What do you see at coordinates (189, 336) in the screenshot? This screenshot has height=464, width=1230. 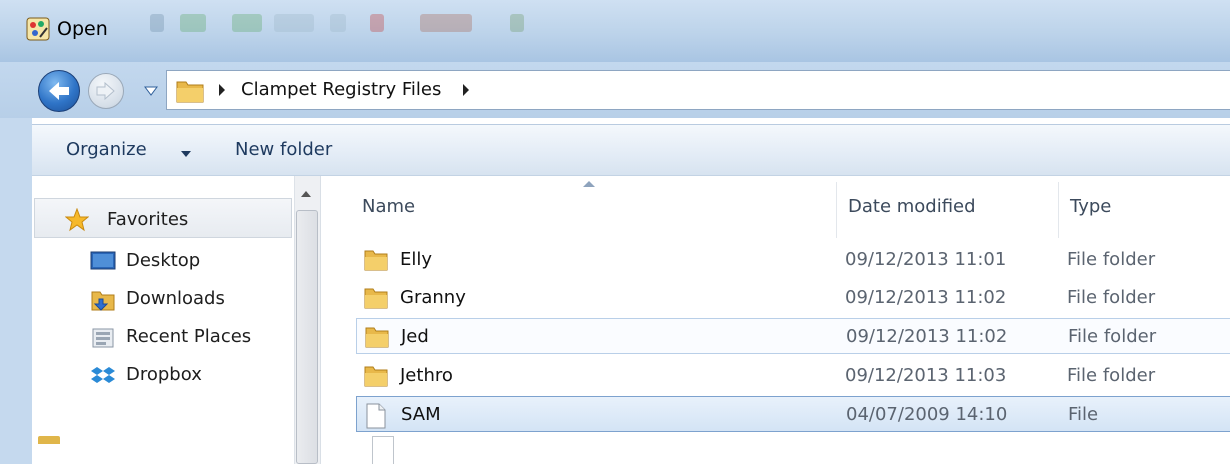 I see `nav-item-label: Recent Places` at bounding box center [189, 336].